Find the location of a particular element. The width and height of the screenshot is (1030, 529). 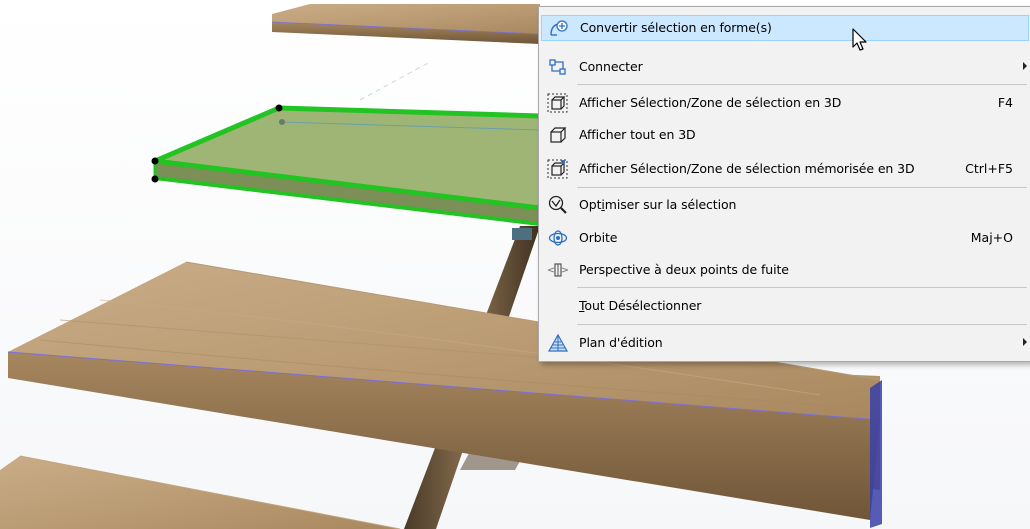

editing-plane-icon is located at coordinates (558, 343).